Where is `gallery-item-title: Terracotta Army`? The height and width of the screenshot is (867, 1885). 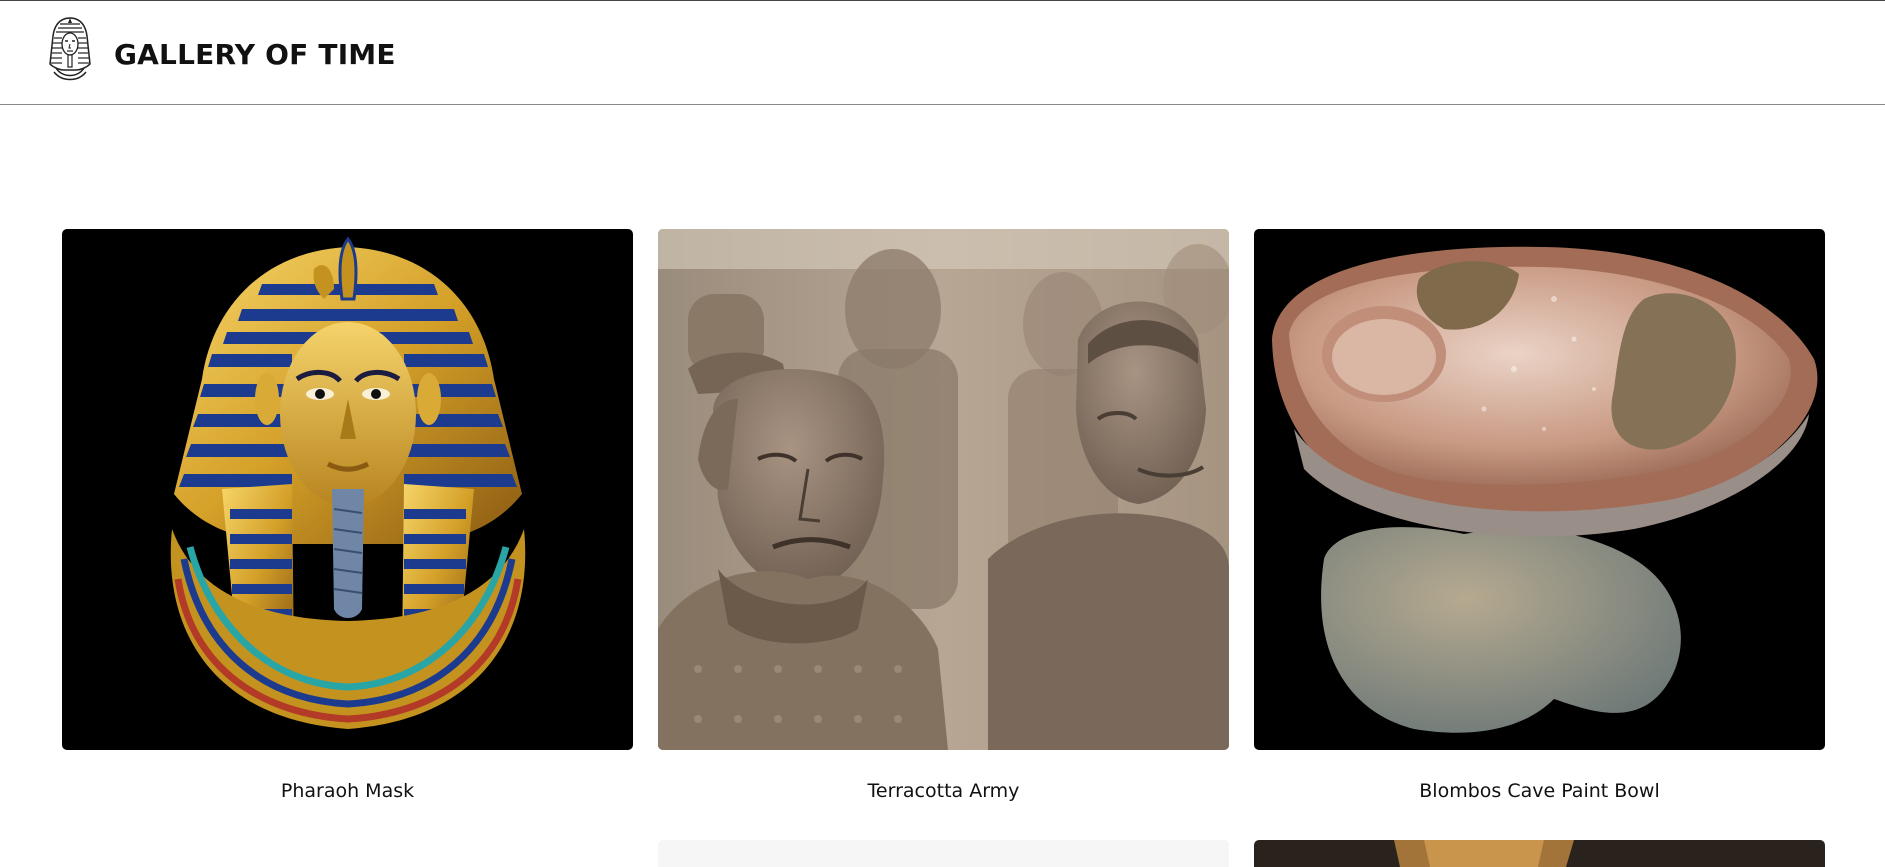
gallery-item-title: Terracotta Army is located at coordinates (943, 791).